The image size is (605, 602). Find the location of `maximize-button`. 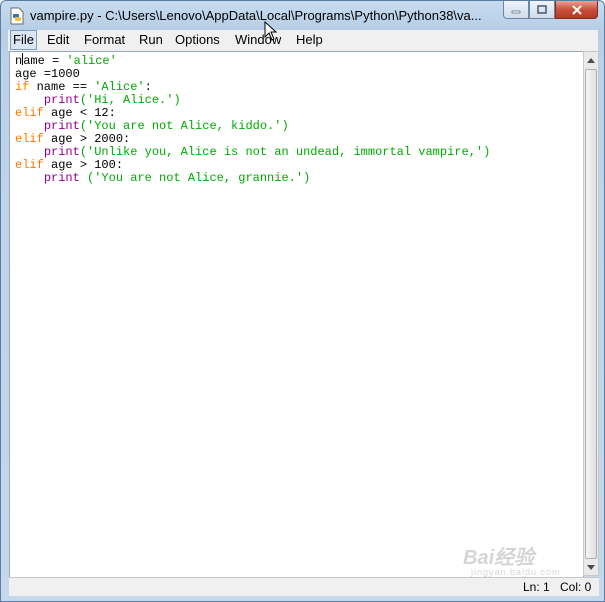

maximize-button is located at coordinates (542, 10).